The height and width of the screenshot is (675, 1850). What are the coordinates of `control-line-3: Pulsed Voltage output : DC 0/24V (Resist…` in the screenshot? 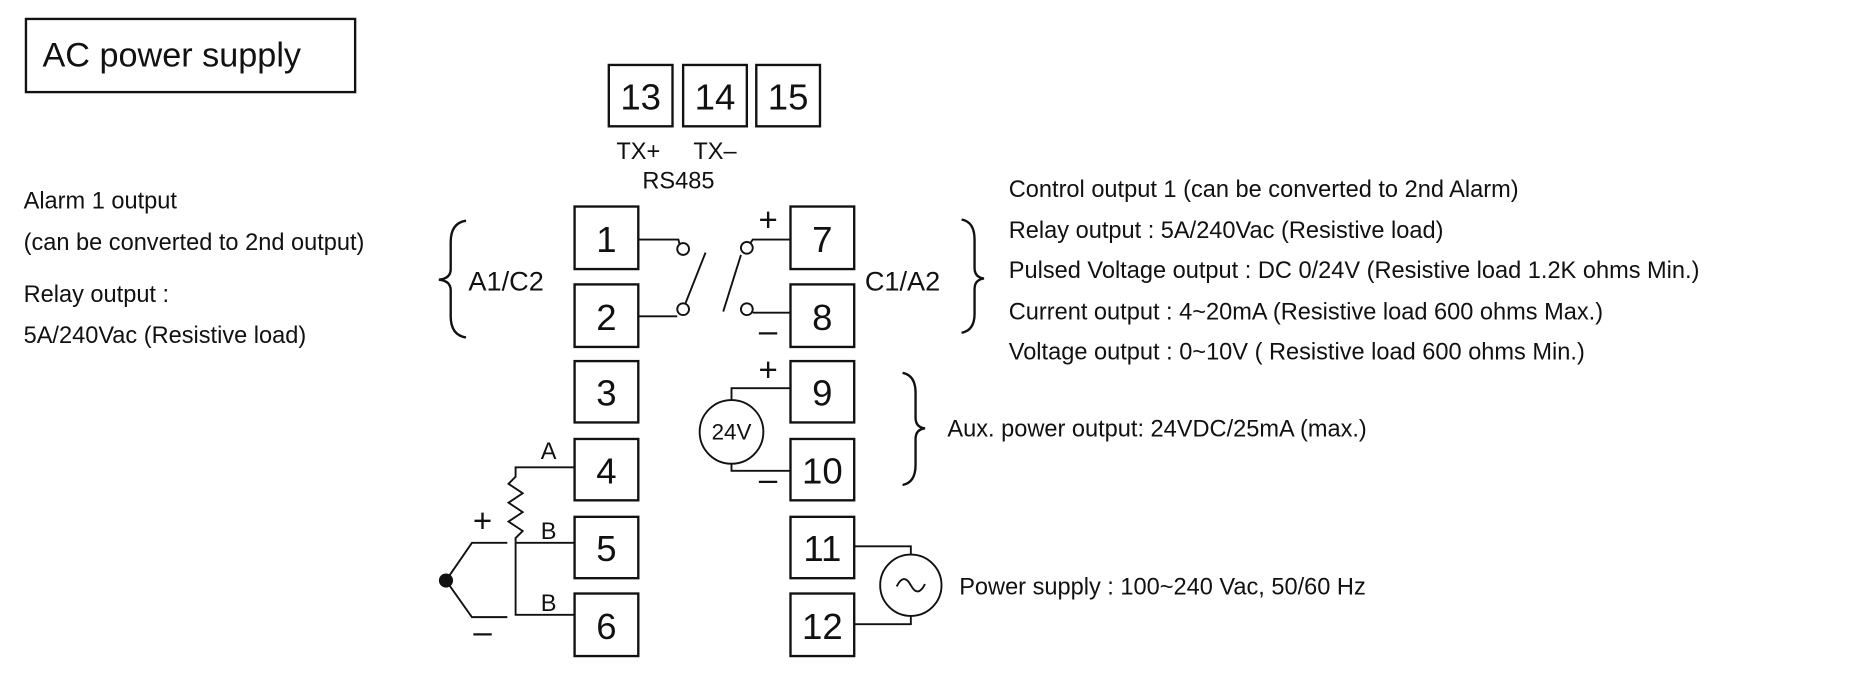 It's located at (1354, 270).